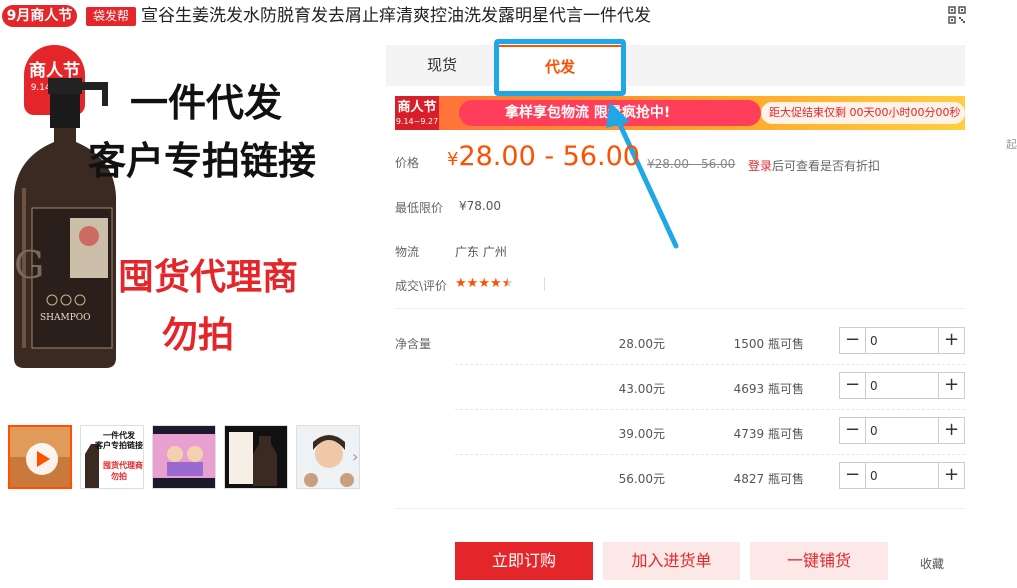 The image size is (1017, 588). What do you see at coordinates (1011, 144) in the screenshot?
I see `right-edge-text: 起` at bounding box center [1011, 144].